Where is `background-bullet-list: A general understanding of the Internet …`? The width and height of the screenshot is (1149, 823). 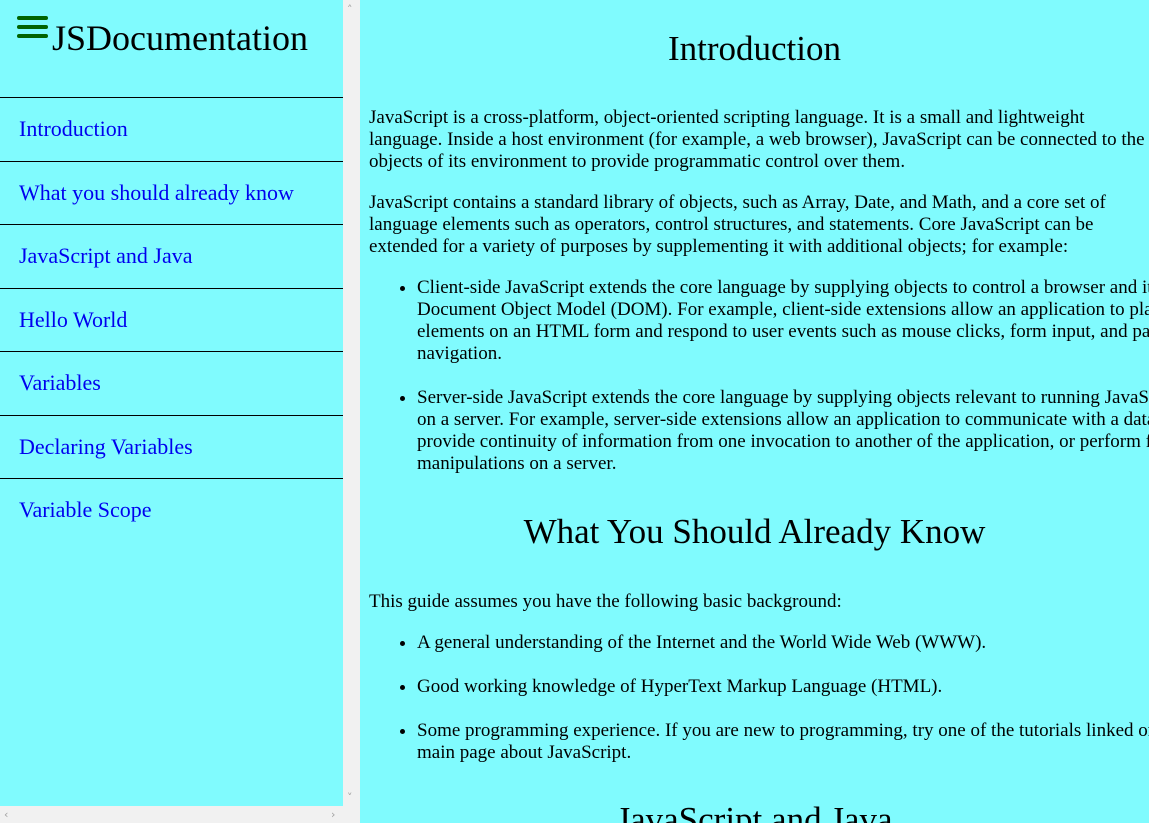 background-bullet-list: A general understanding of the Internet … is located at coordinates (754, 698).